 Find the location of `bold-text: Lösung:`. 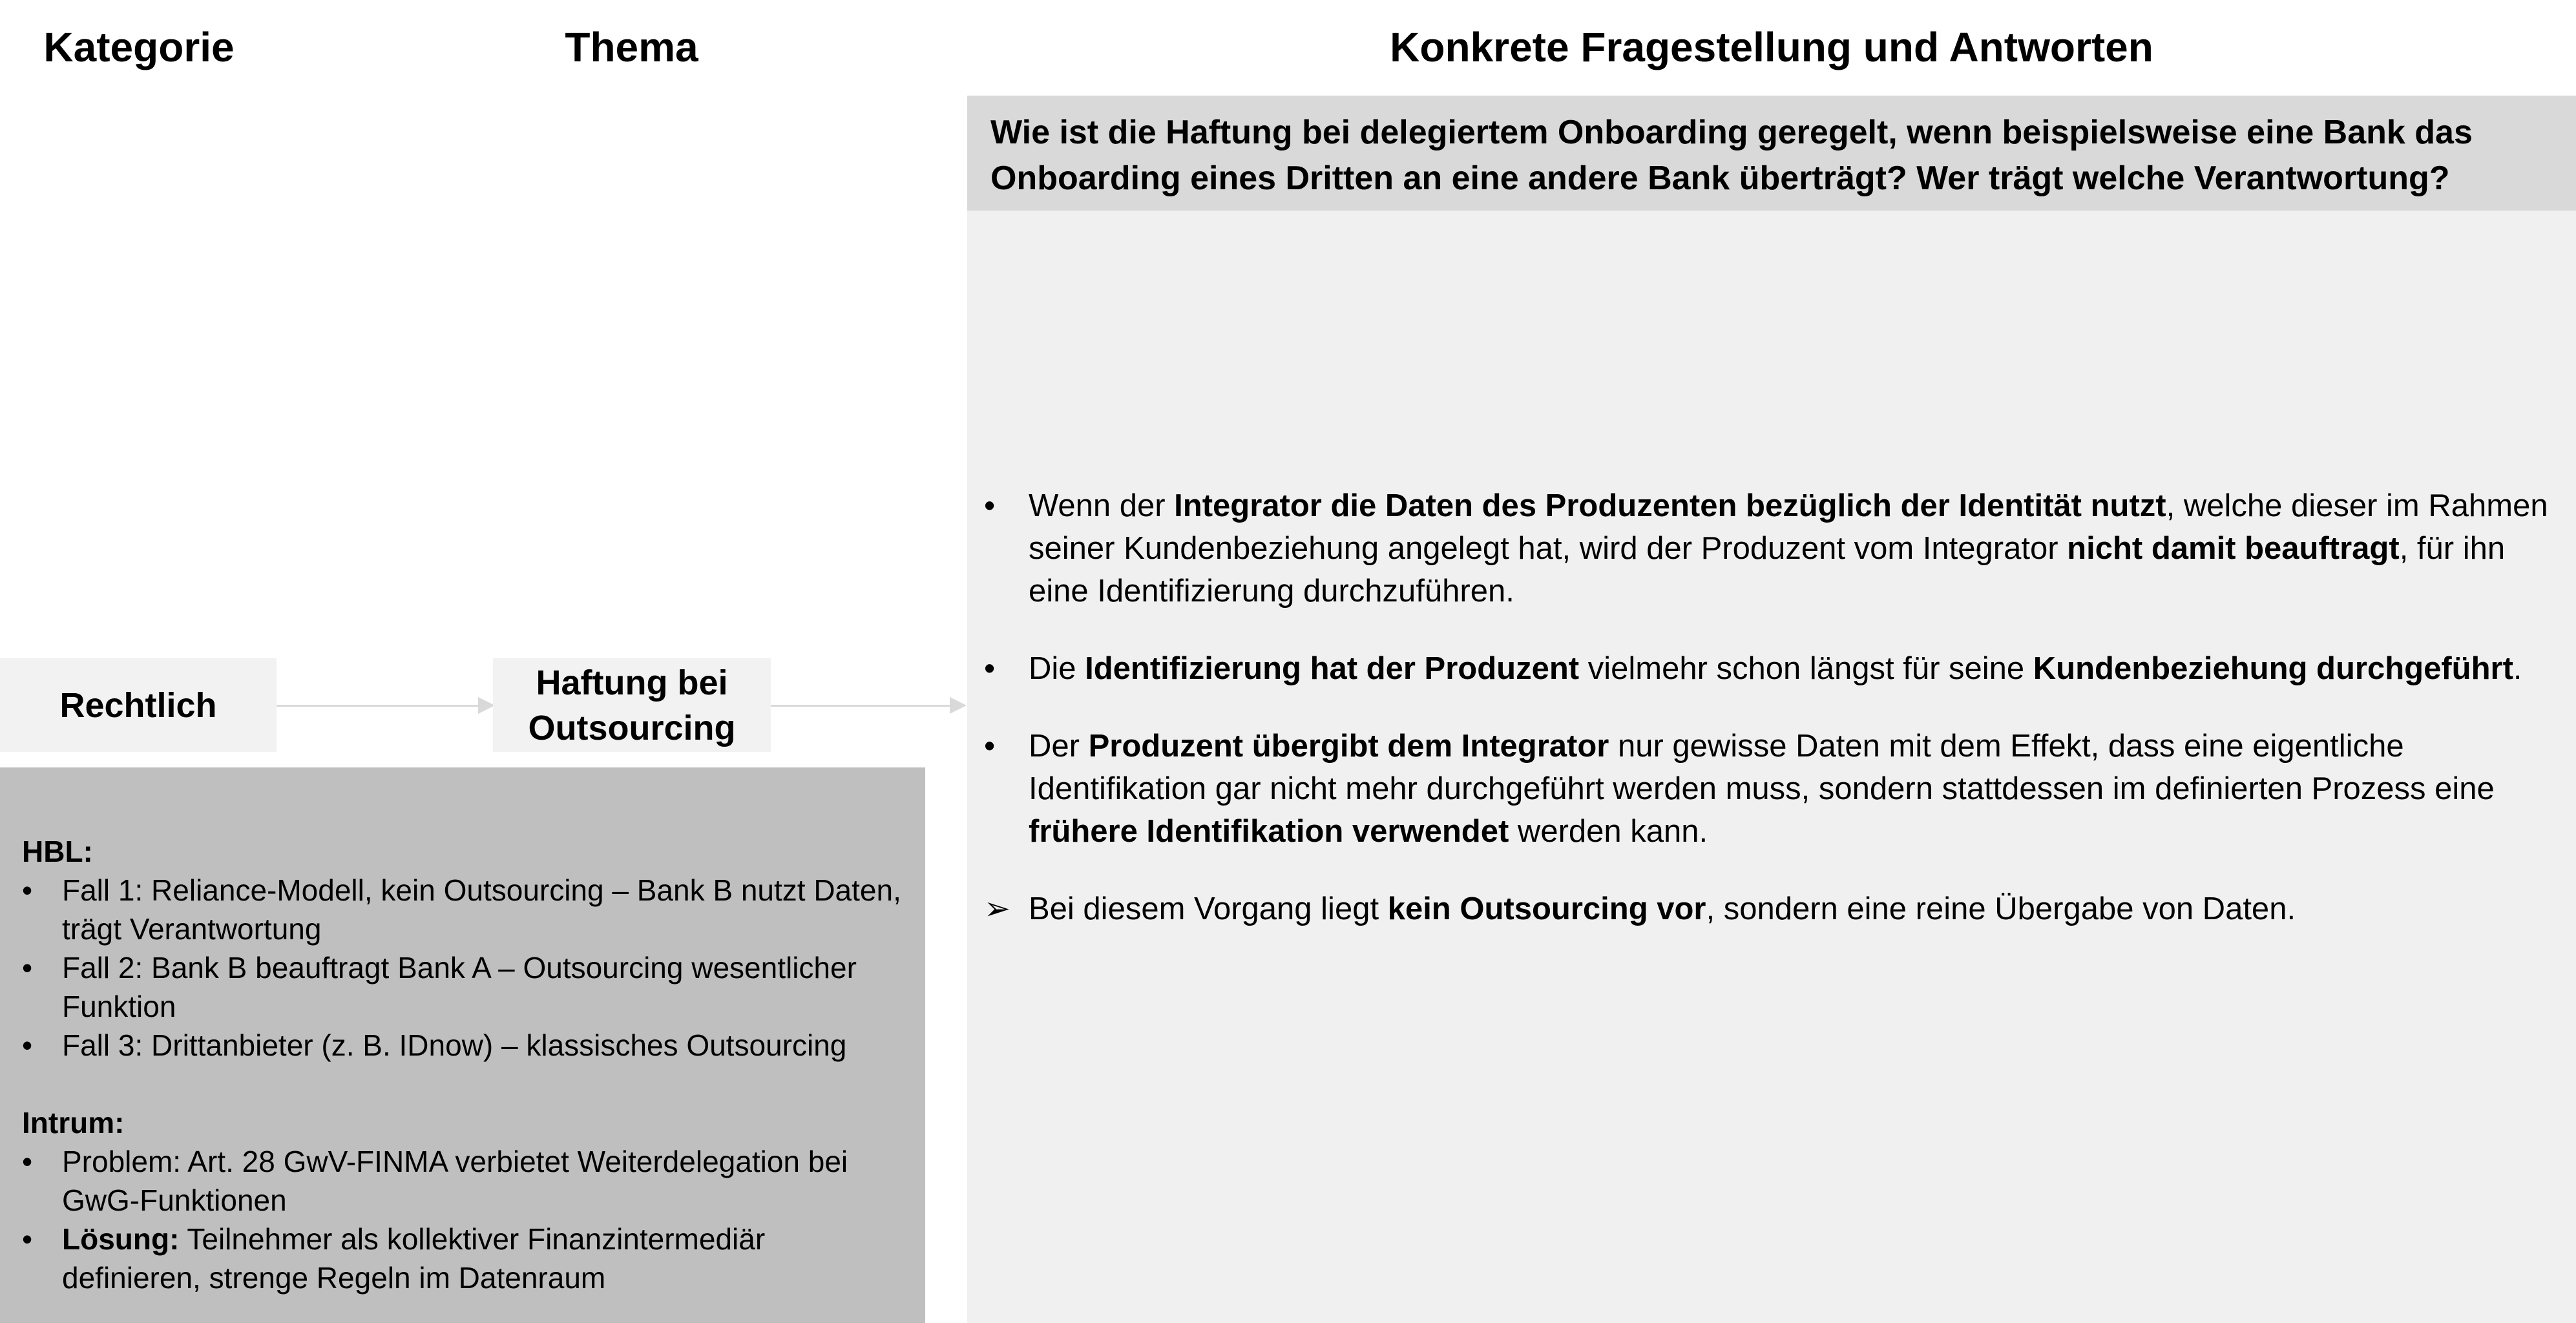

bold-text: Lösung: is located at coordinates (121, 1239).